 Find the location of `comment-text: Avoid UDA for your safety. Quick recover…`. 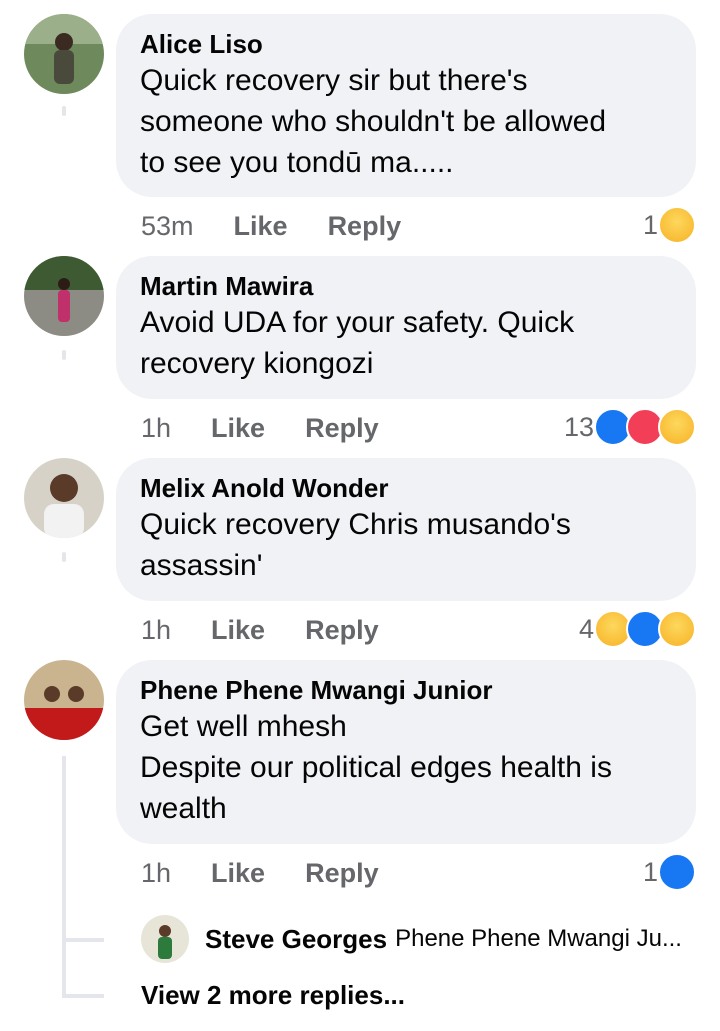

comment-text: Avoid UDA for your safety. Quick recover… is located at coordinates (357, 343).